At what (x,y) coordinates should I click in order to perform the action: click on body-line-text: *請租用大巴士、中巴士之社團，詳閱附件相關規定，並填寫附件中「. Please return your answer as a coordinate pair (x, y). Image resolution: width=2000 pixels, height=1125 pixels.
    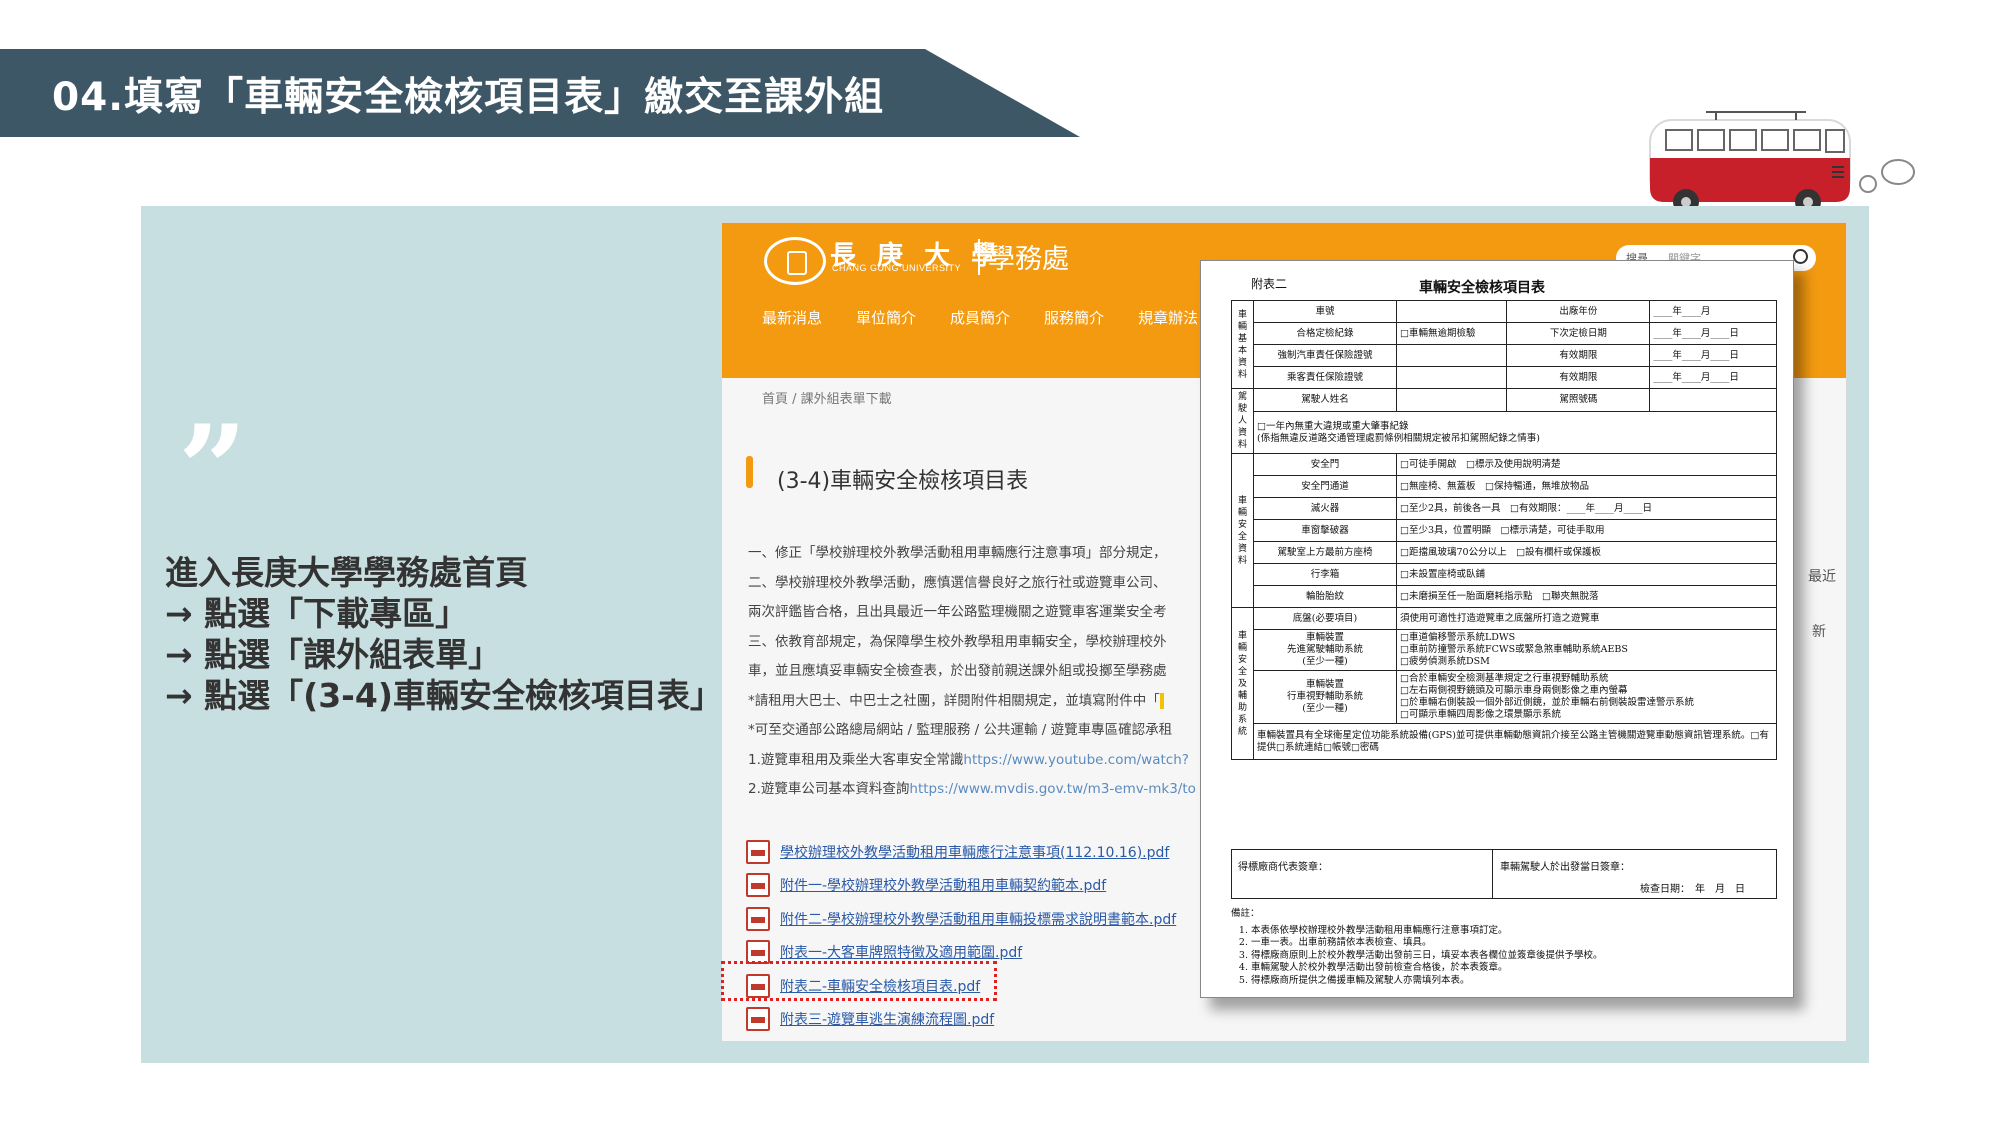
    Looking at the image, I should click on (954, 700).